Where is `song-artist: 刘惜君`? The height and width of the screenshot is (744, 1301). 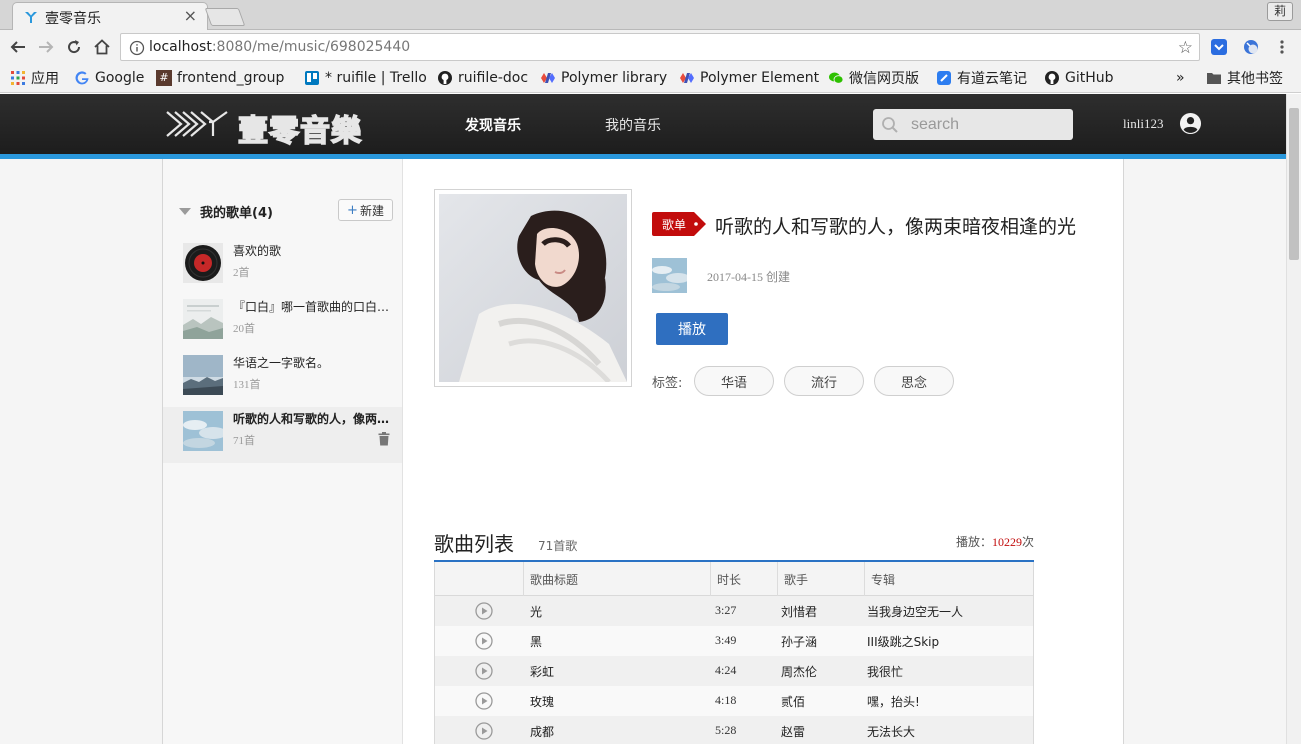 song-artist: 刘惜君 is located at coordinates (799, 611).